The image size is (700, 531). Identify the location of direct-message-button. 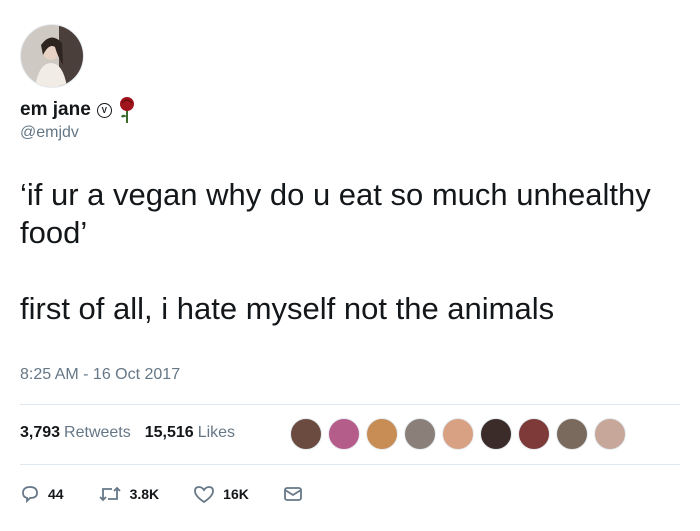
(293, 494).